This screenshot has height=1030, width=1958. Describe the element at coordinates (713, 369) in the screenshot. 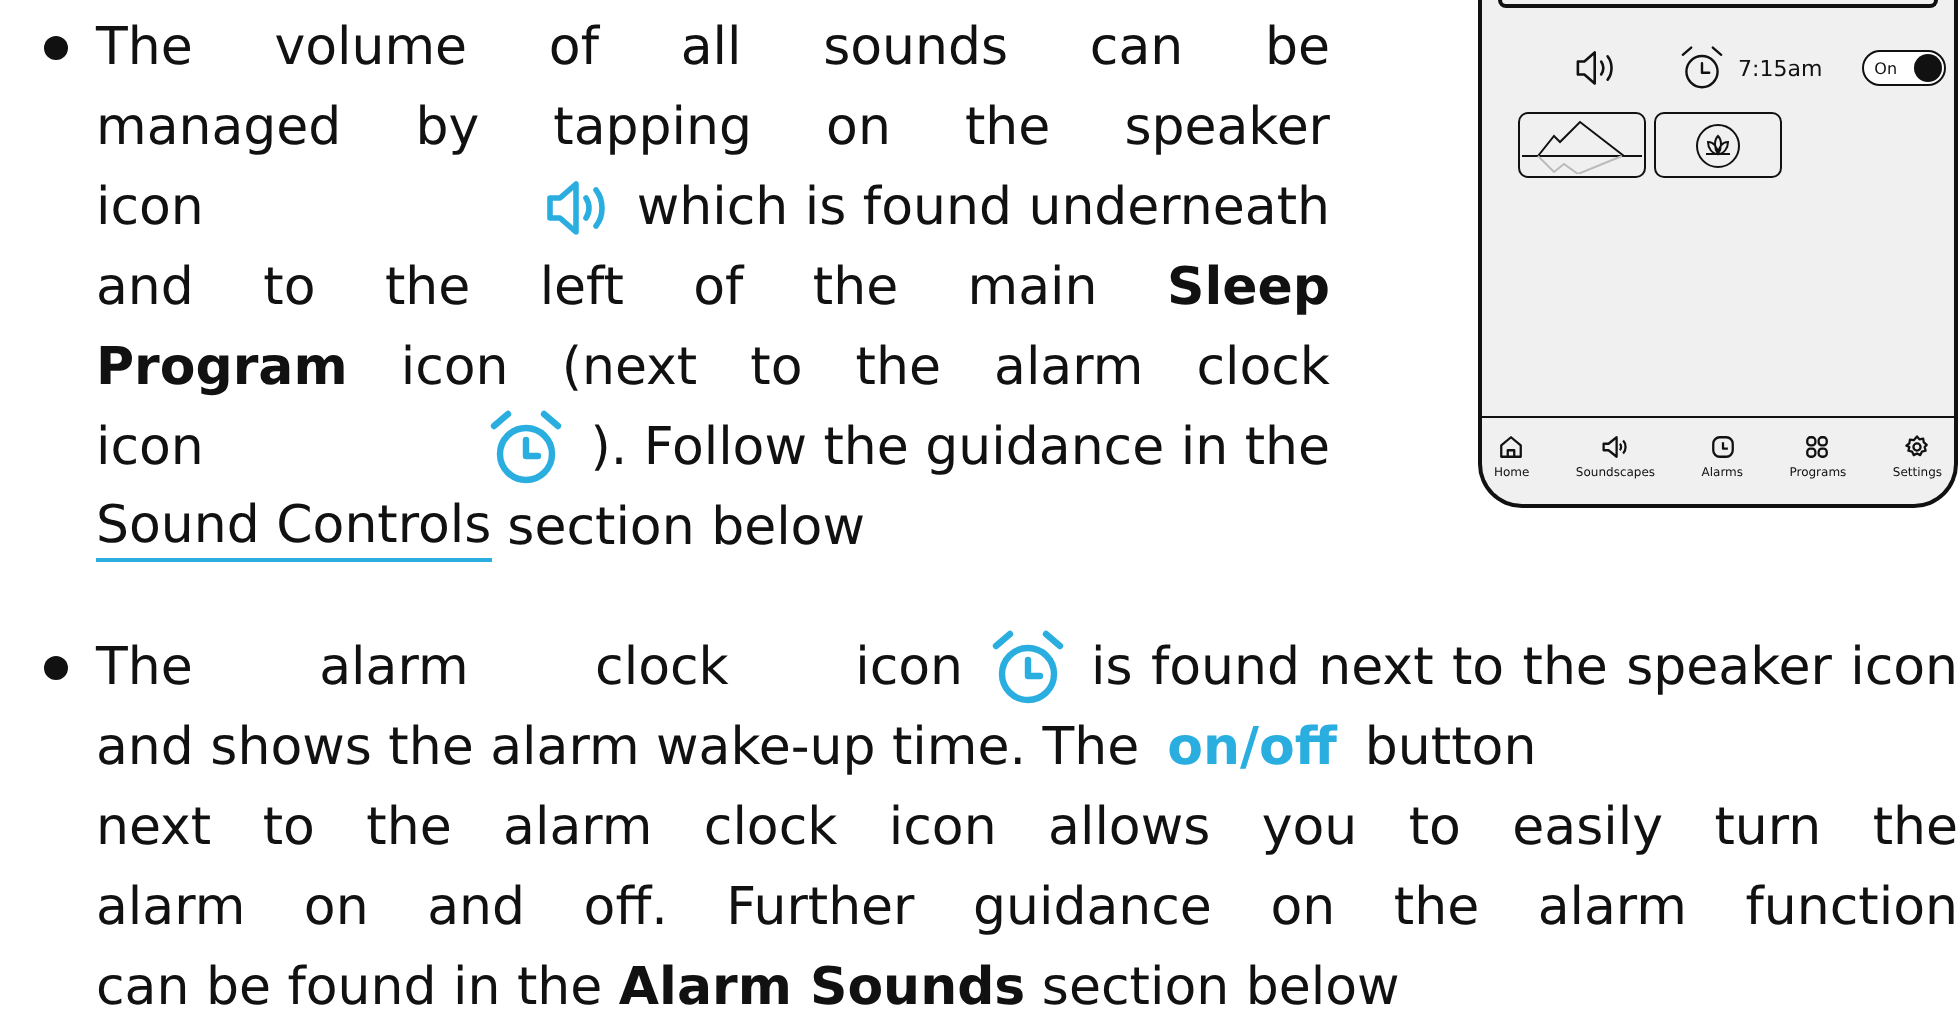

I see `body-text: Program icon (next to the alarm clock` at that location.